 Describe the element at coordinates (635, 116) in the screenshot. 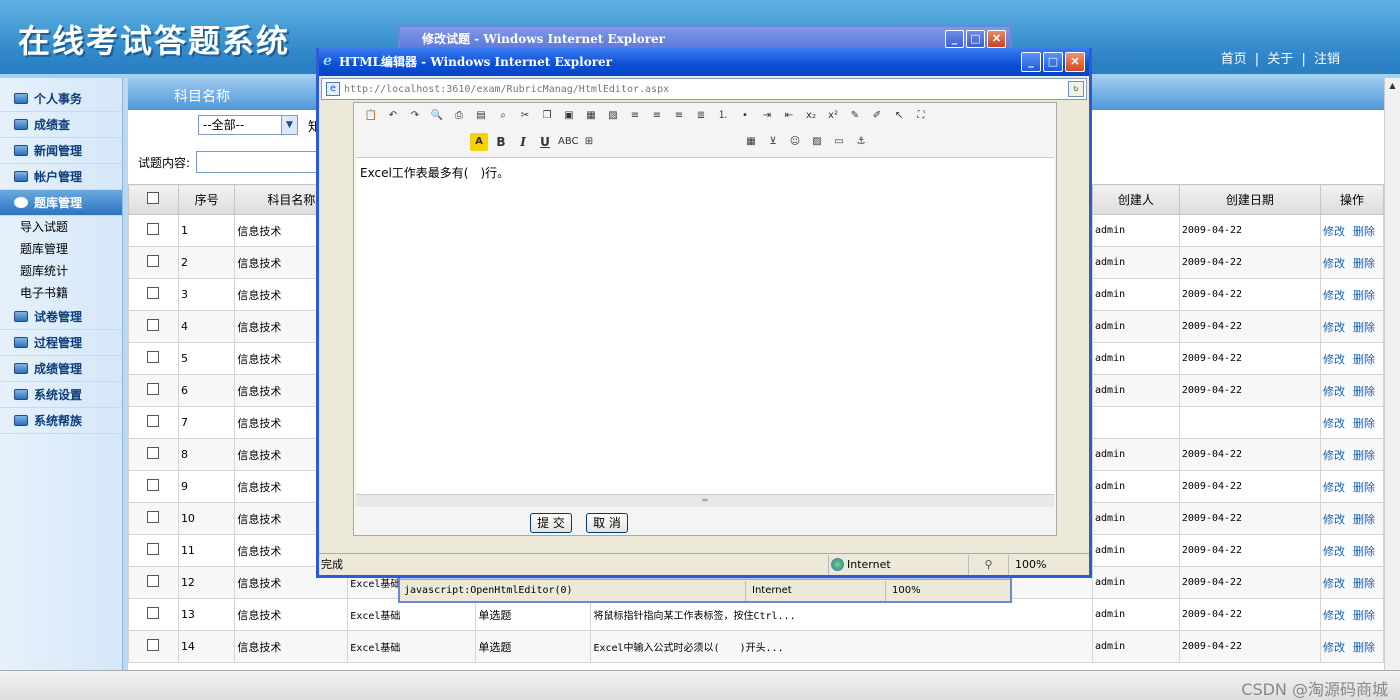

I see `align-left-icon: ≡` at that location.